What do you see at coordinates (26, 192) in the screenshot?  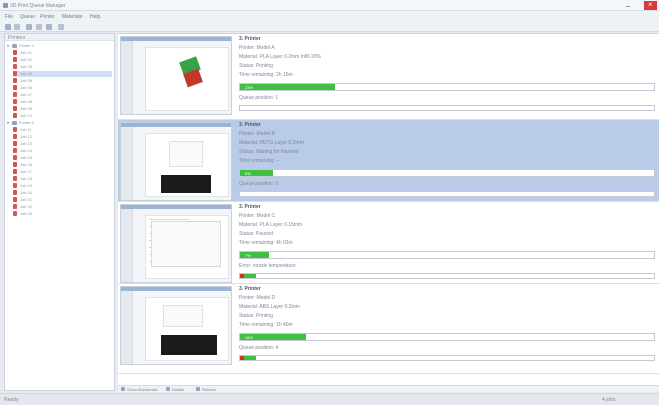 I see `tree-item-label: Job 20` at bounding box center [26, 192].